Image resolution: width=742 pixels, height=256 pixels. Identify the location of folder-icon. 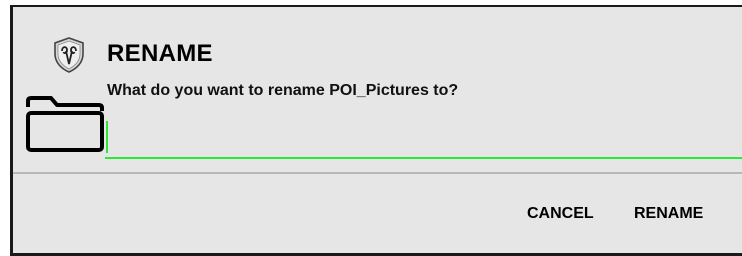
(65, 124).